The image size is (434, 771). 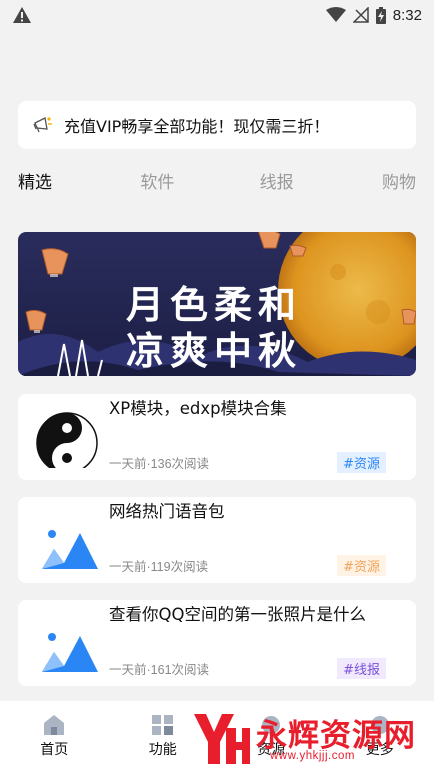 What do you see at coordinates (379, 724) in the screenshot?
I see `more-icon` at bounding box center [379, 724].